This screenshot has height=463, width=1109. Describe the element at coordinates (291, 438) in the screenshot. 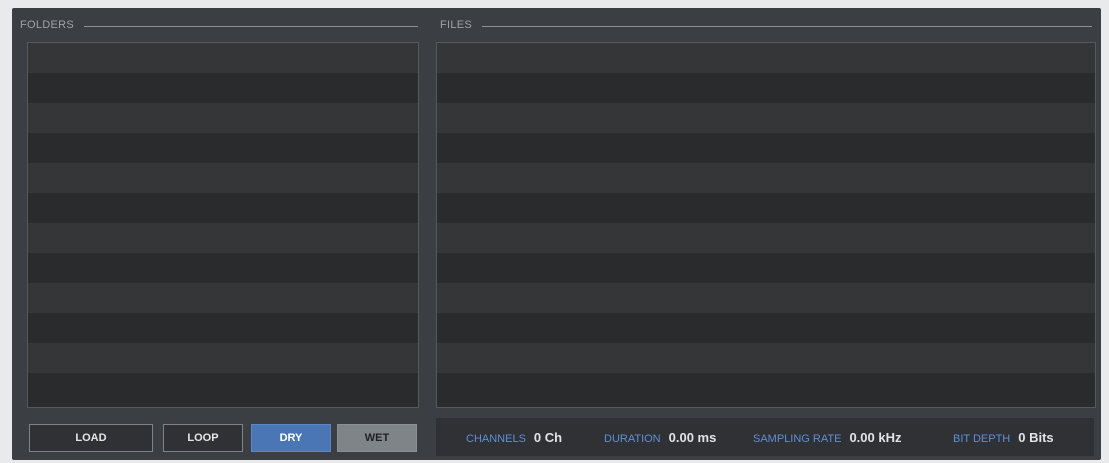

I see `dry-button: DRY` at that location.